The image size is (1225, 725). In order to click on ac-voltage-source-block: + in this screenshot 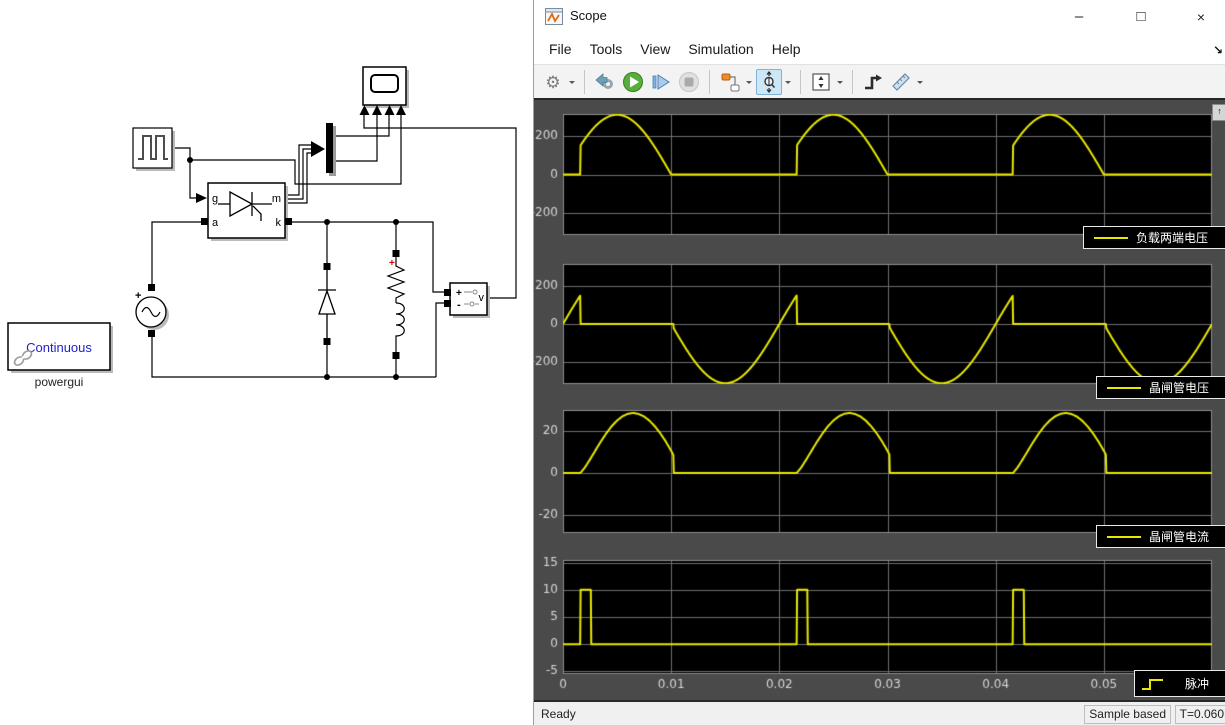, I will do `click(152, 310)`.